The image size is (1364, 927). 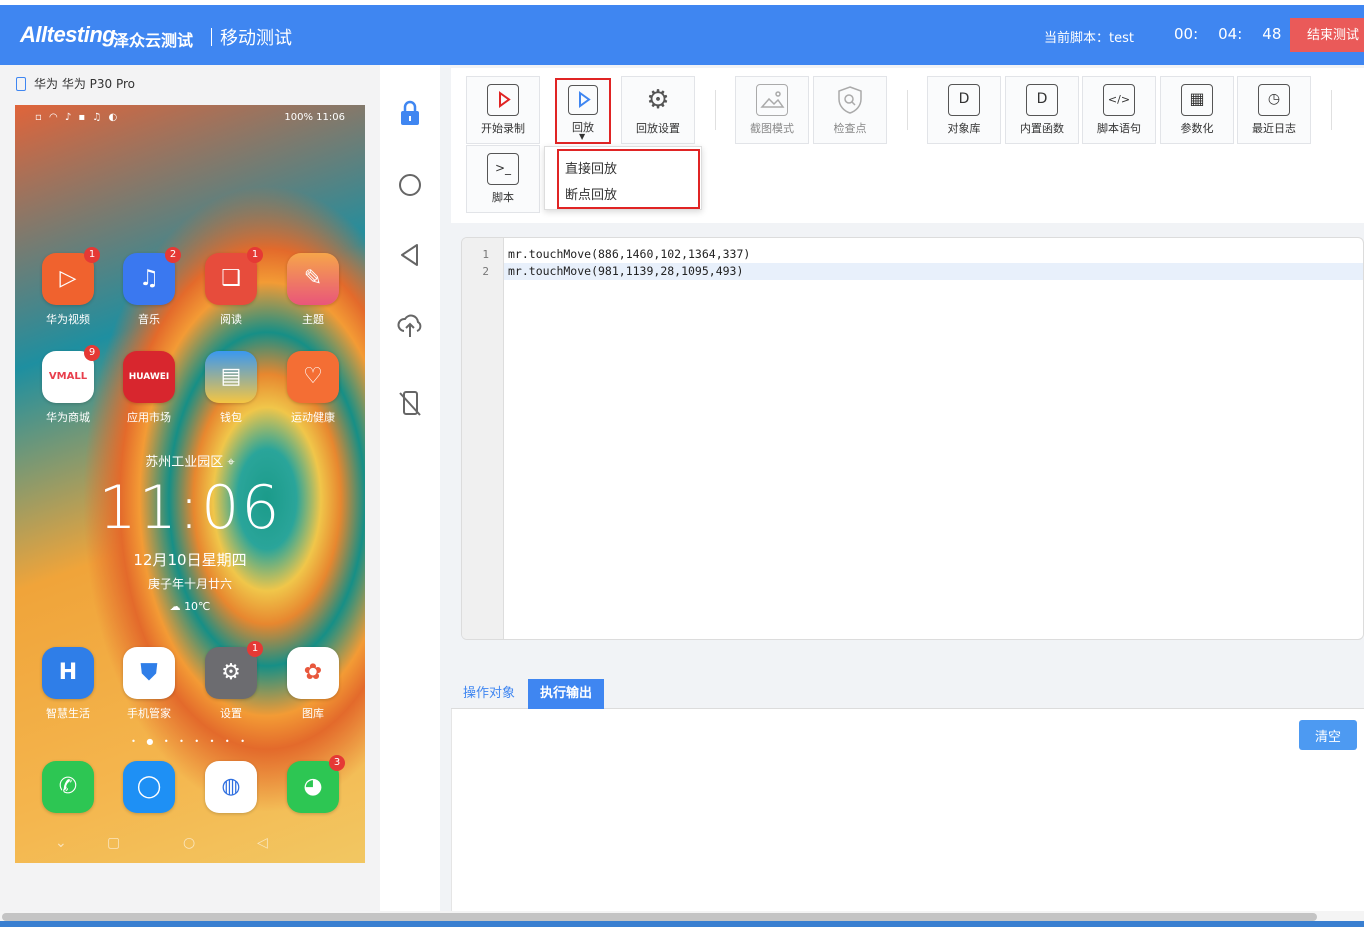 I want to click on tool-label: 截图模式, so click(x=772, y=128).